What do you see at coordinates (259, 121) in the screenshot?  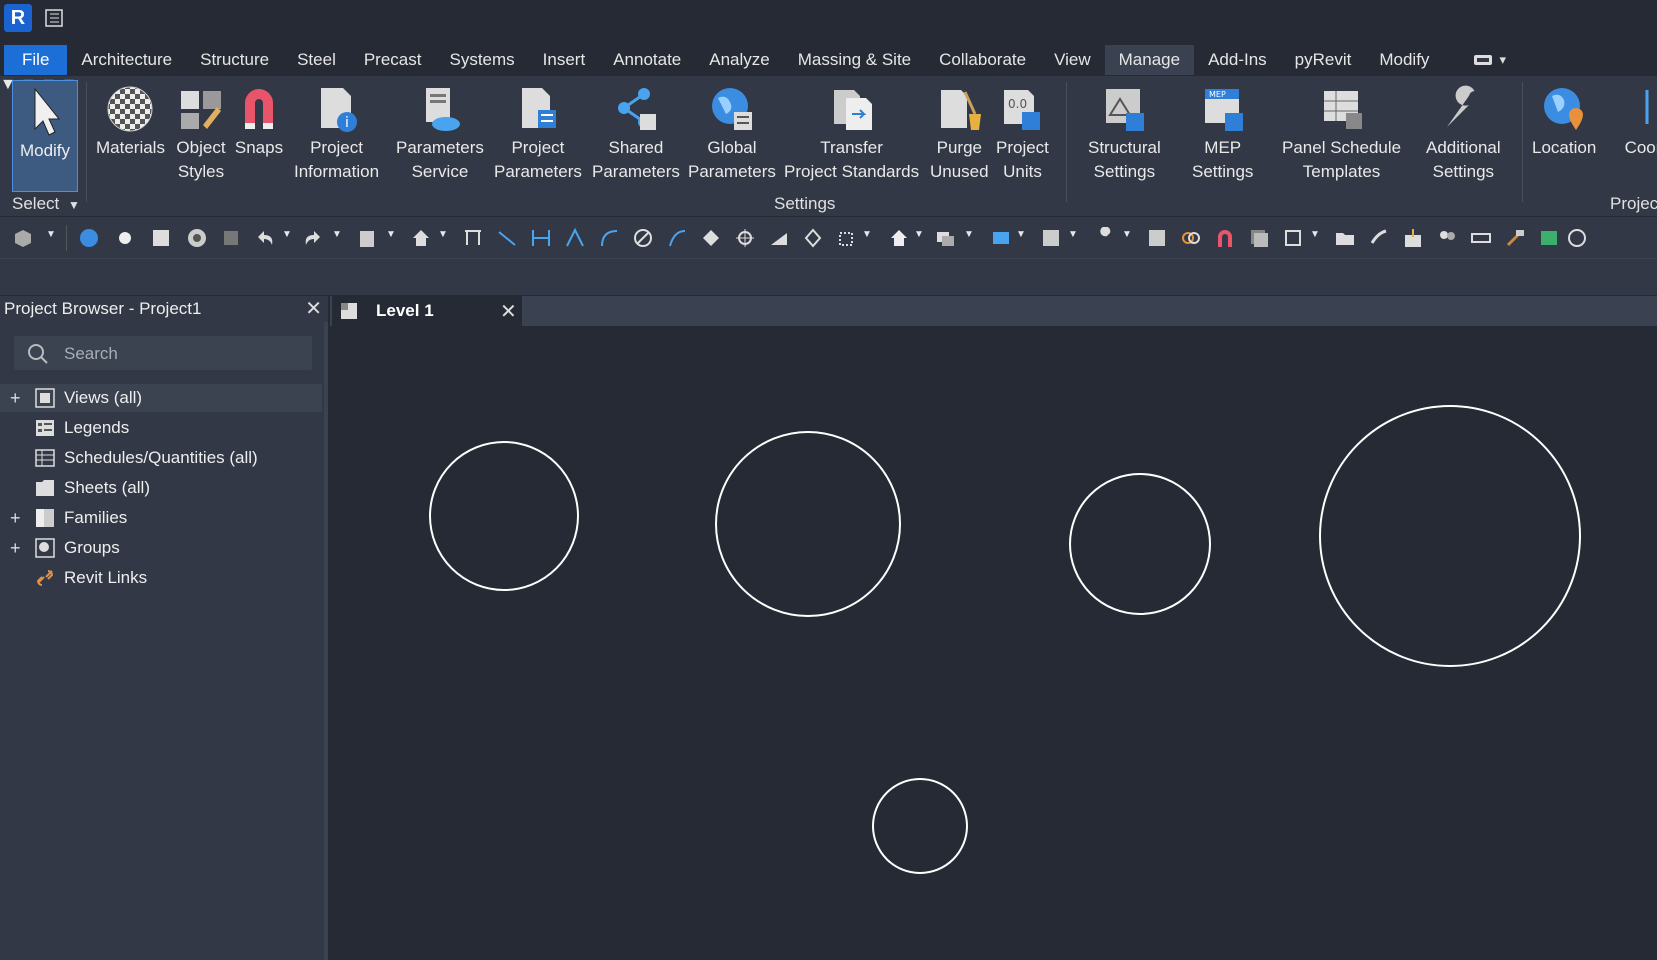 I see `snaps-button: Snaps` at bounding box center [259, 121].